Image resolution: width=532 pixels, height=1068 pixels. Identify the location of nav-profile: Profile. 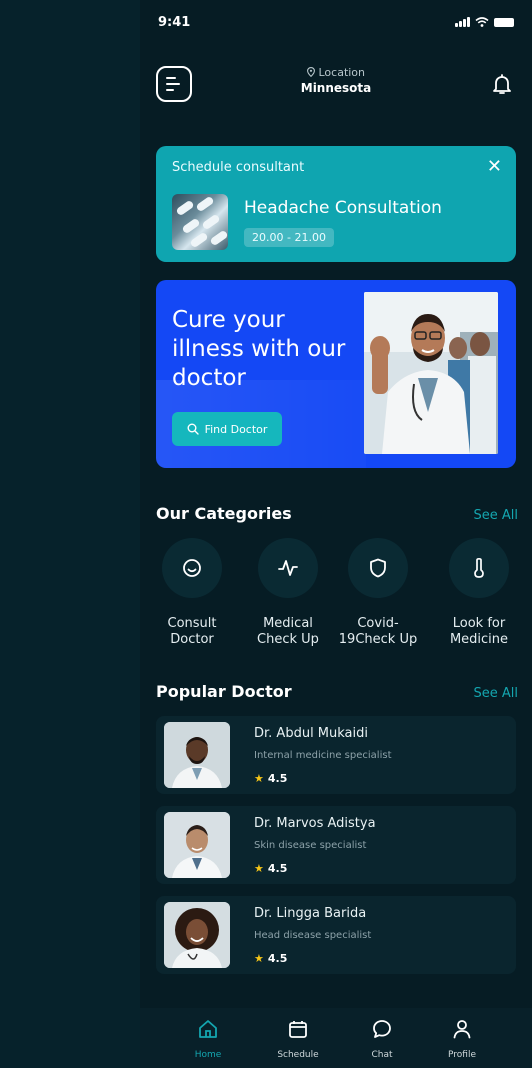
(462, 1039).